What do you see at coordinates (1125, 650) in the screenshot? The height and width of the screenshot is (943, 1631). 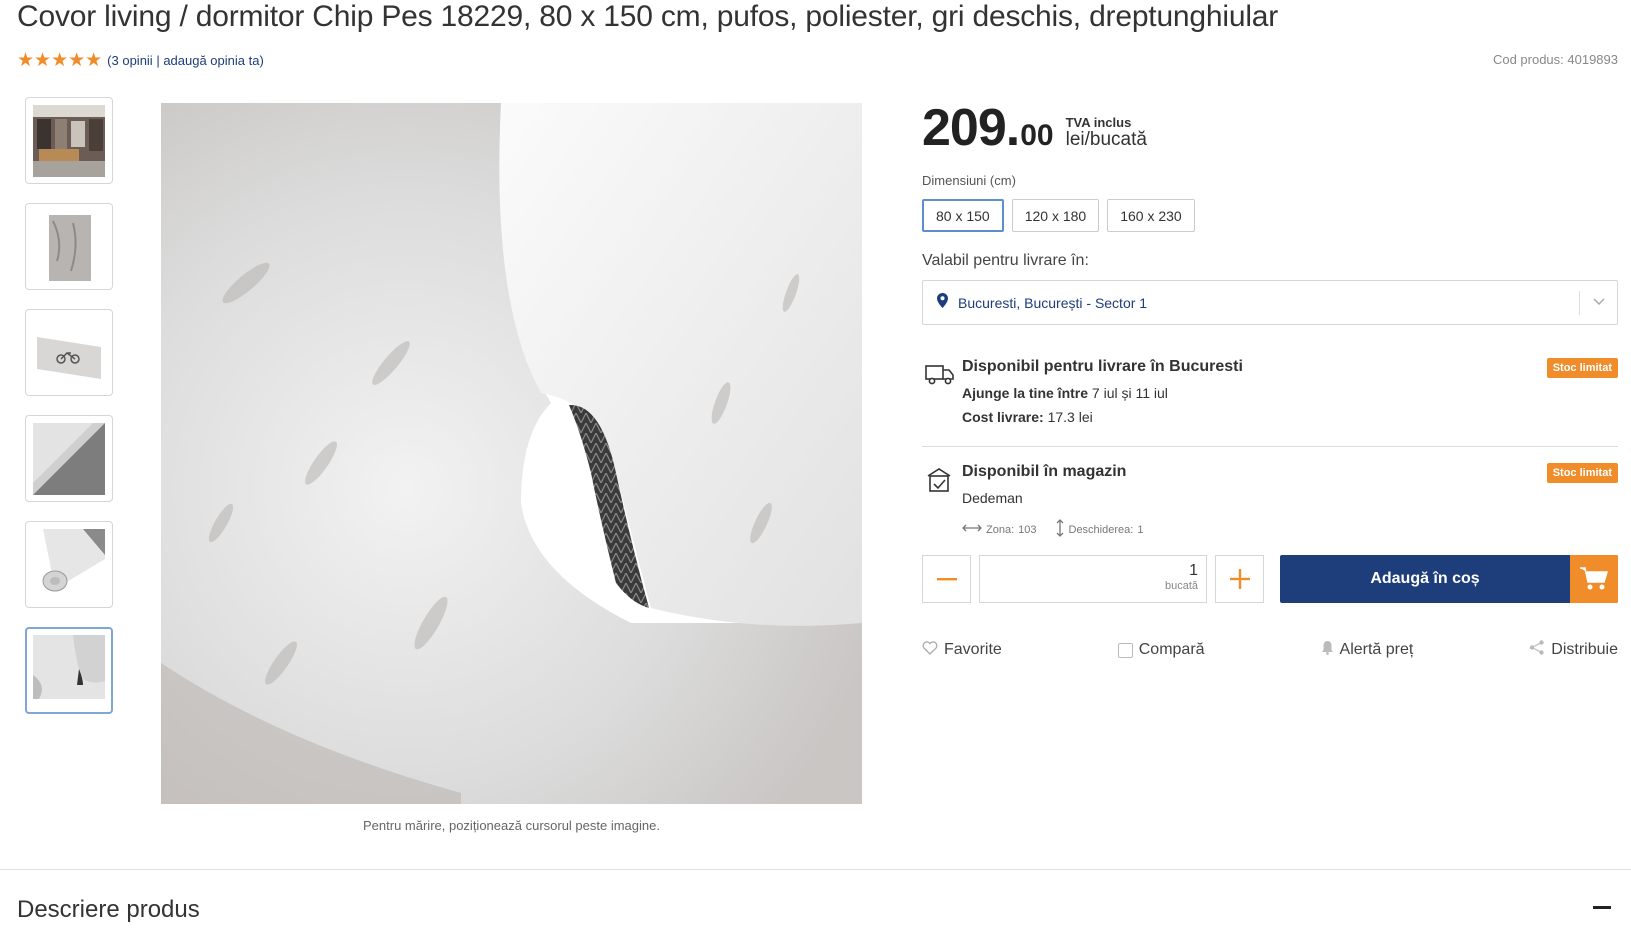 I see `compare-checkbox` at bounding box center [1125, 650].